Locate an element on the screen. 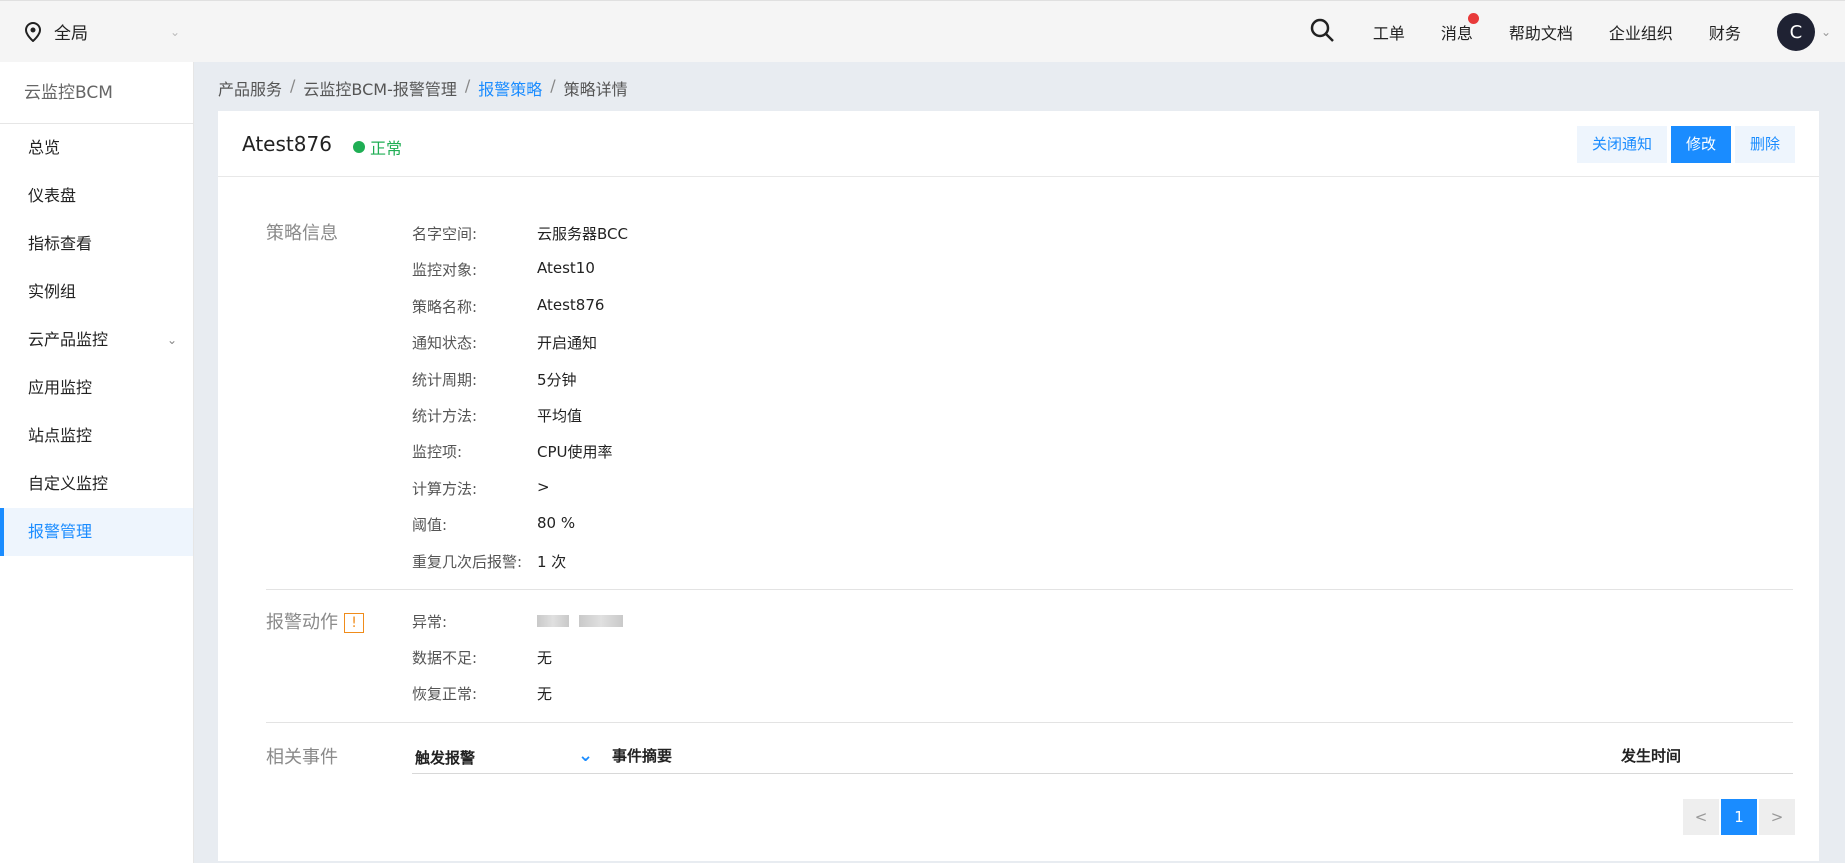 The width and height of the screenshot is (1845, 863). status-badge: 正常 is located at coordinates (377, 147).